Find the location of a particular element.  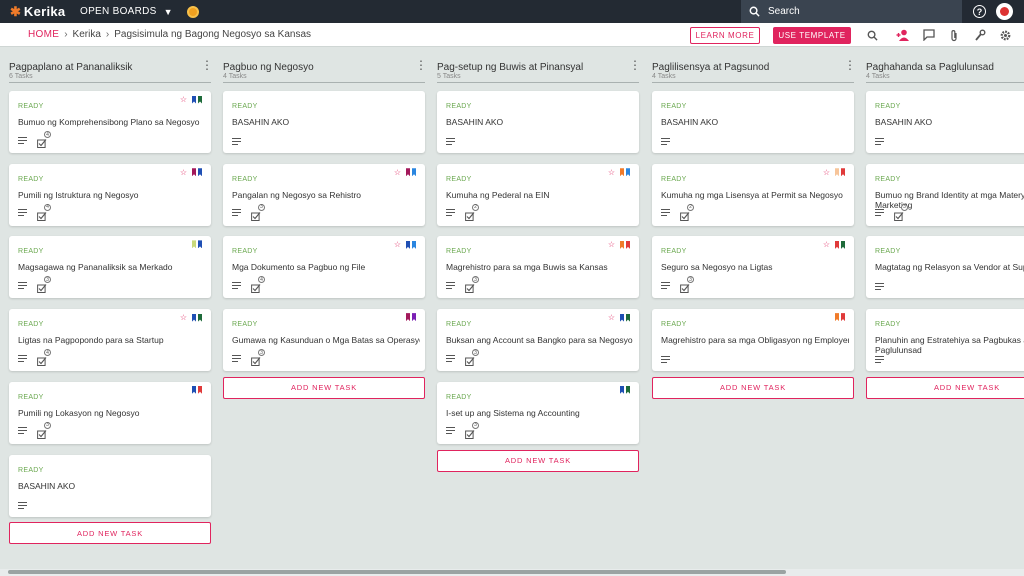

checklist-icon: 4 is located at coordinates (258, 285).